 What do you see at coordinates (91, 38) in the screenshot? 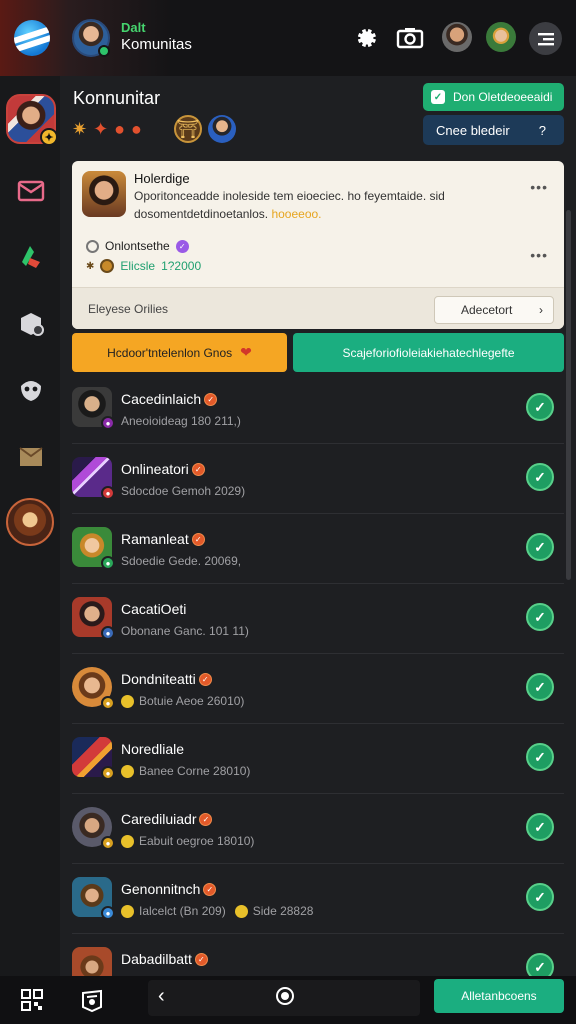
I see `profile-avatar` at bounding box center [91, 38].